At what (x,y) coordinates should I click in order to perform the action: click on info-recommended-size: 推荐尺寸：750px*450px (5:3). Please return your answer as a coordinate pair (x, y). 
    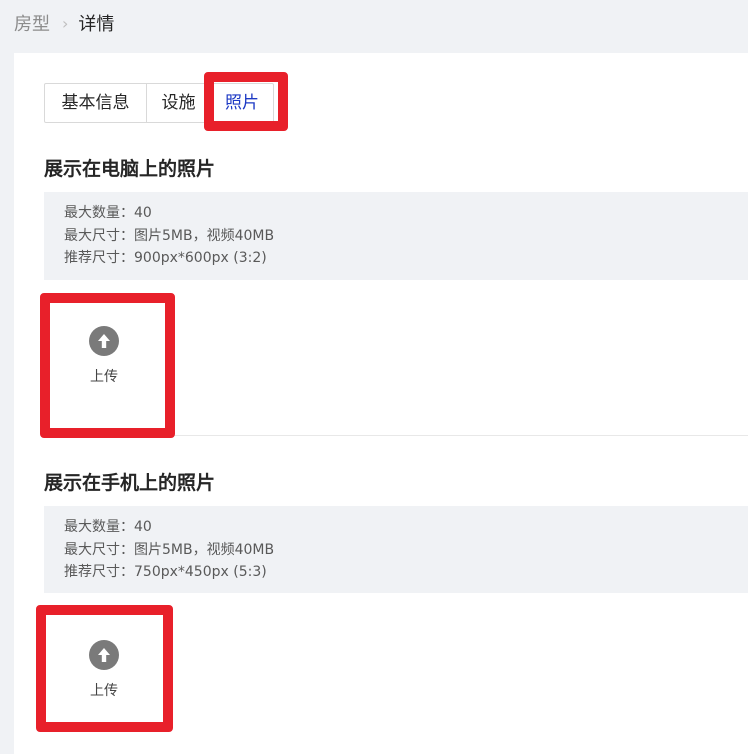
    Looking at the image, I should click on (165, 572).